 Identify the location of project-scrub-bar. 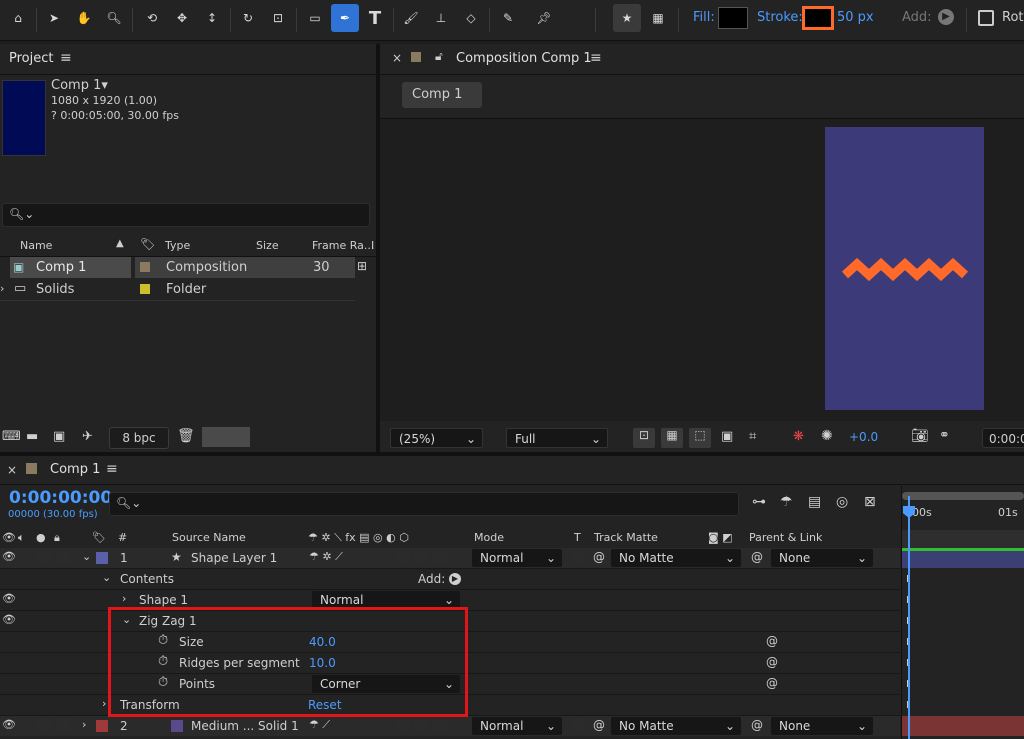
(226, 437).